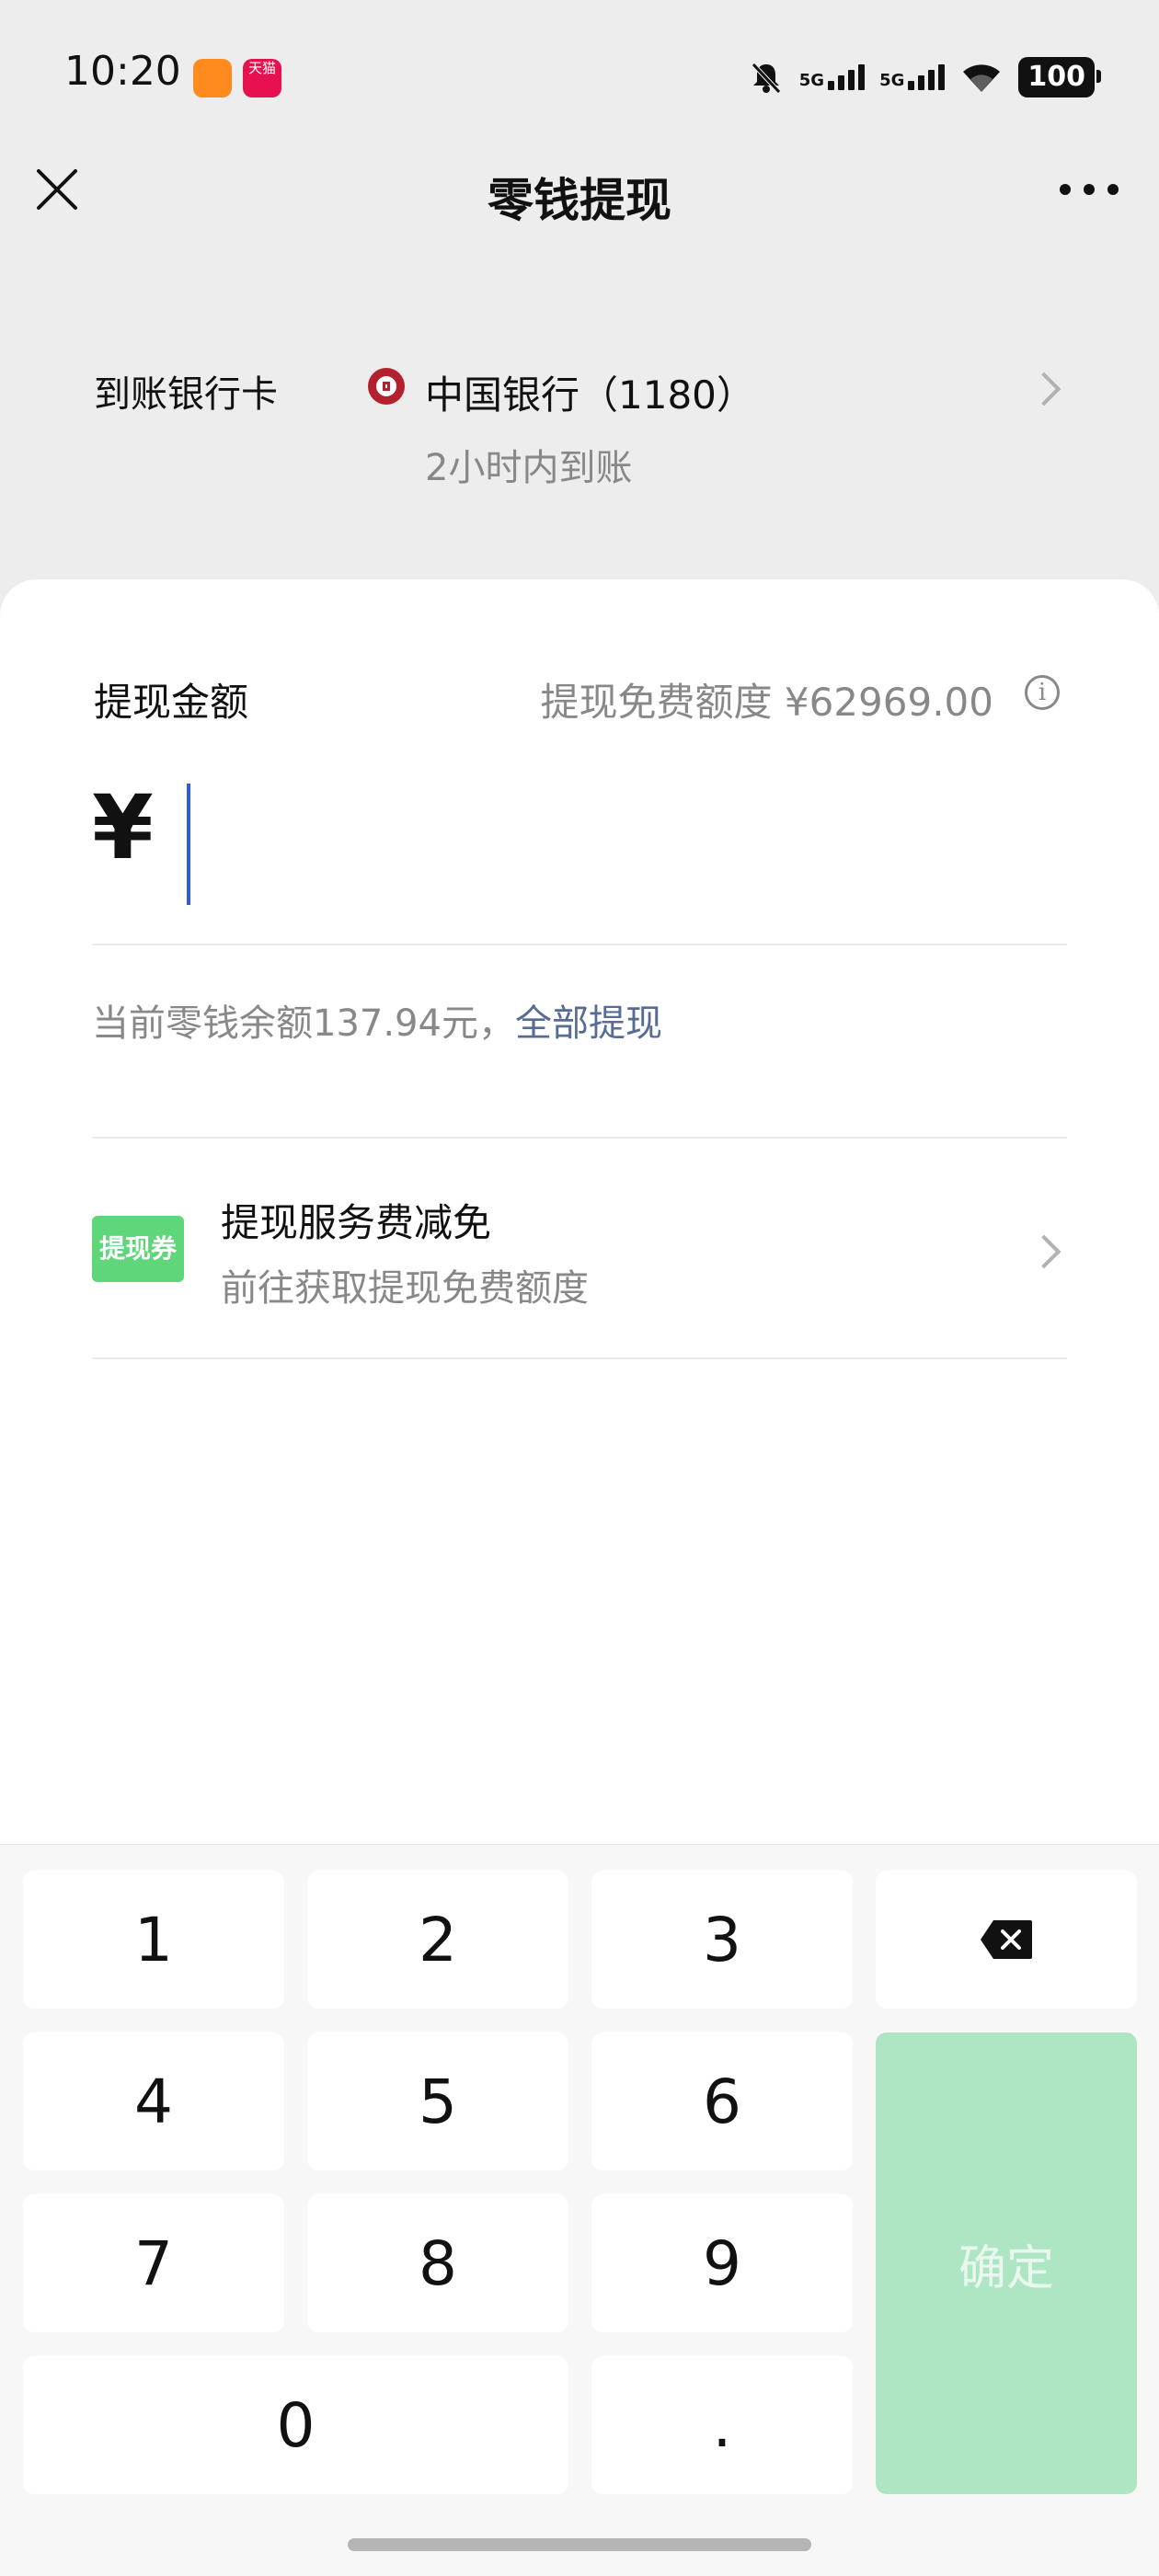  I want to click on app-notification-icon, so click(212, 78).